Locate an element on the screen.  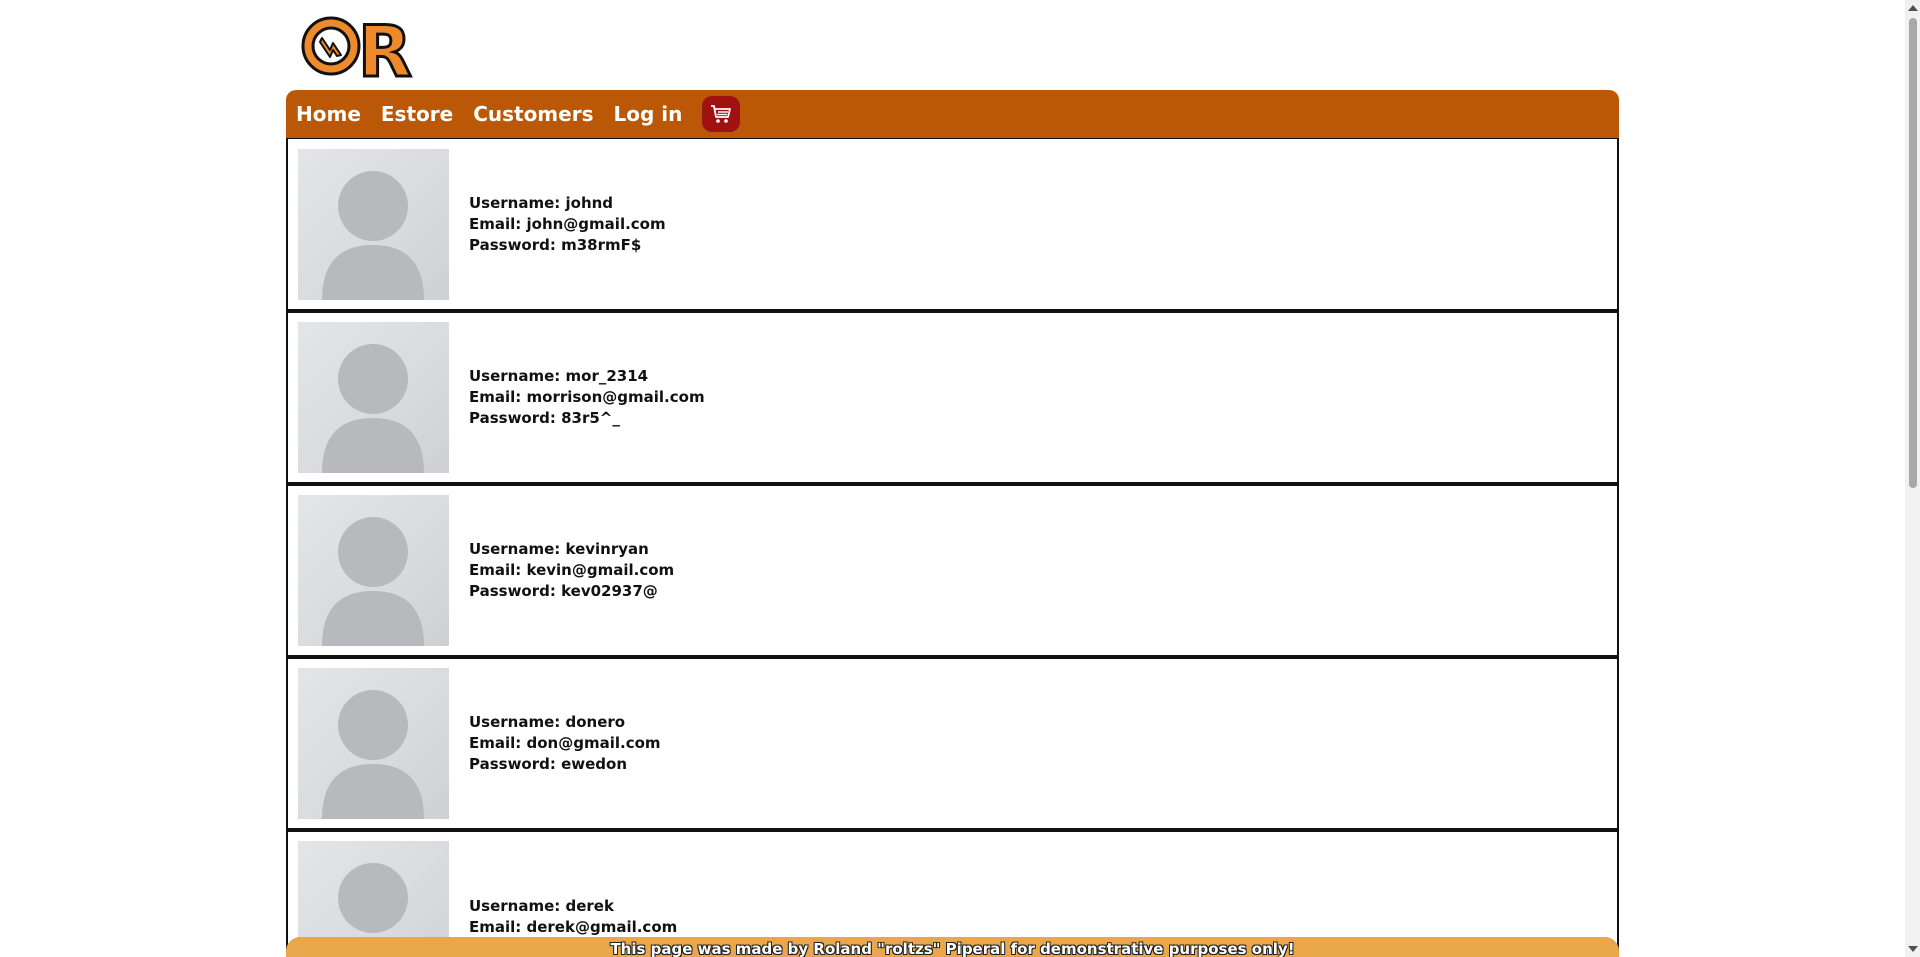
nav-home: Home is located at coordinates (328, 114).